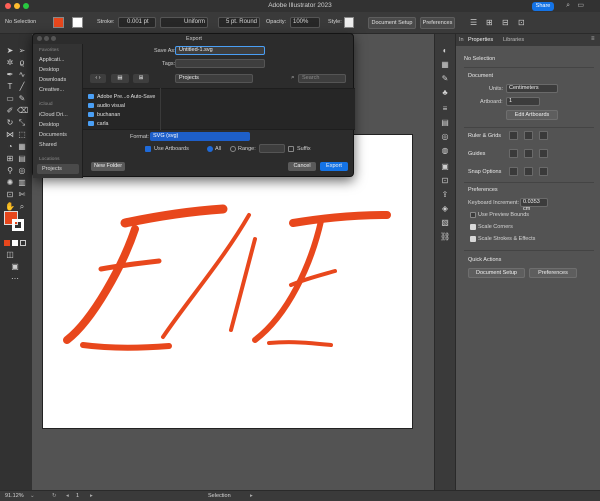 The height and width of the screenshot is (501, 600). I want to click on stroke-color-swatch, so click(18, 225).